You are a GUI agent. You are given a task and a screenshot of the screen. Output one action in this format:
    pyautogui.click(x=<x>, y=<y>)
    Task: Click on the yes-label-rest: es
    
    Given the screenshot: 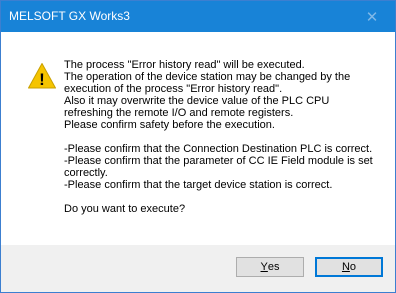 What is the action you would take?
    pyautogui.click(x=273, y=267)
    